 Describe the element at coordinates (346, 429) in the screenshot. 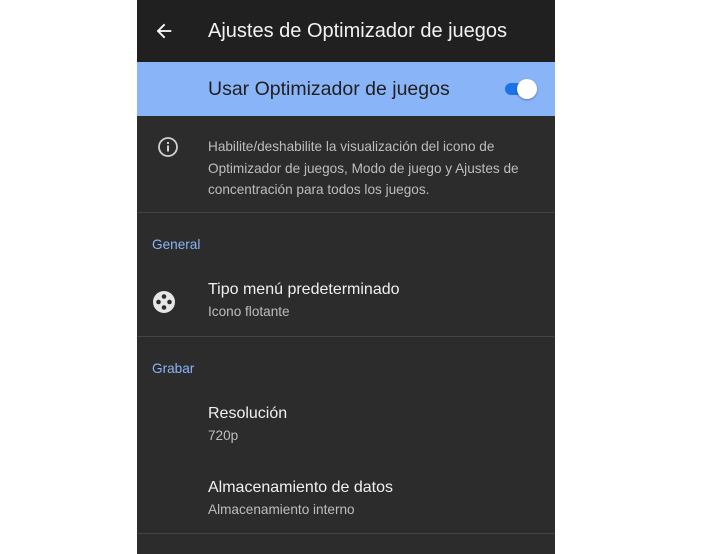

I see `resolution-setting: Resolución 720p` at that location.